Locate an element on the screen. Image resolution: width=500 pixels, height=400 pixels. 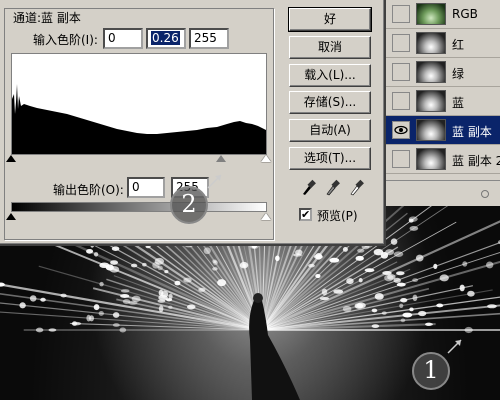
panel-resize-icon is located at coordinates (485, 194).